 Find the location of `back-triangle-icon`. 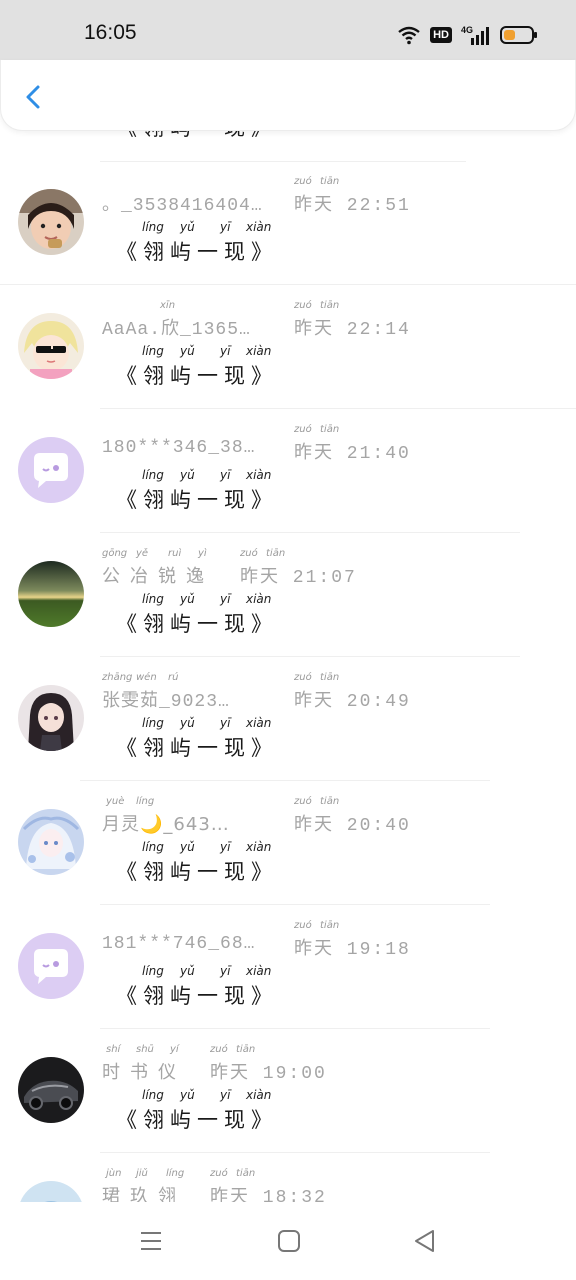

back-triangle-icon is located at coordinates (425, 1241).